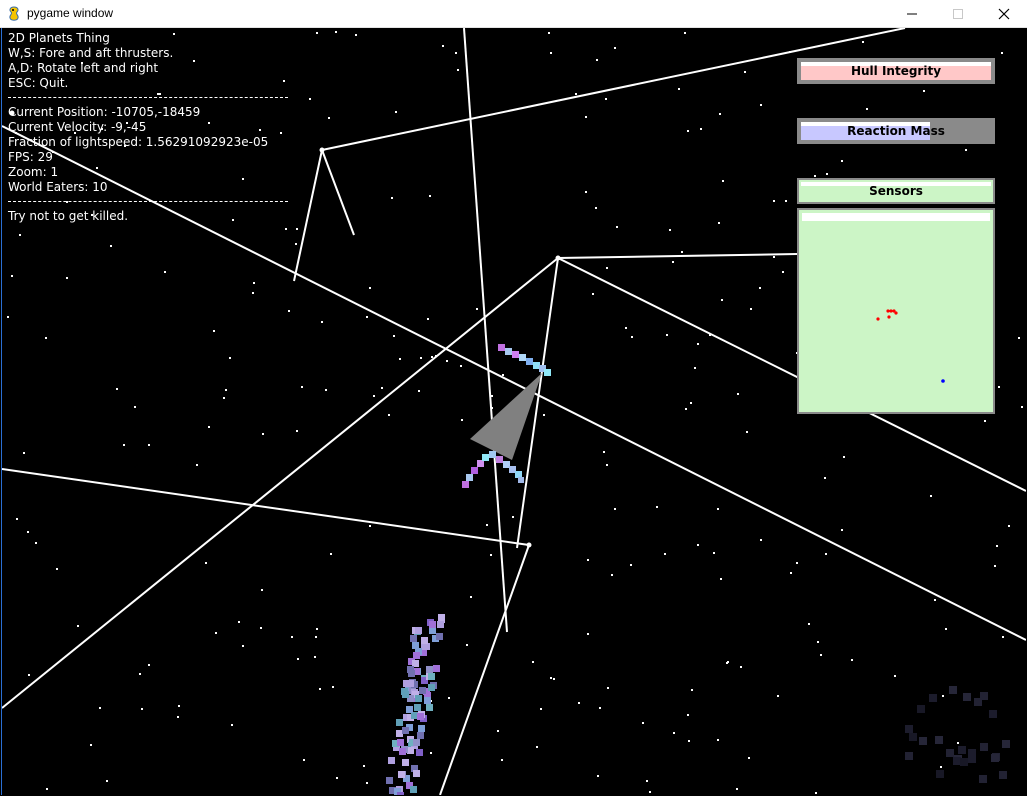  What do you see at coordinates (910, 346) in the screenshot?
I see `sensor-contacts` at bounding box center [910, 346].